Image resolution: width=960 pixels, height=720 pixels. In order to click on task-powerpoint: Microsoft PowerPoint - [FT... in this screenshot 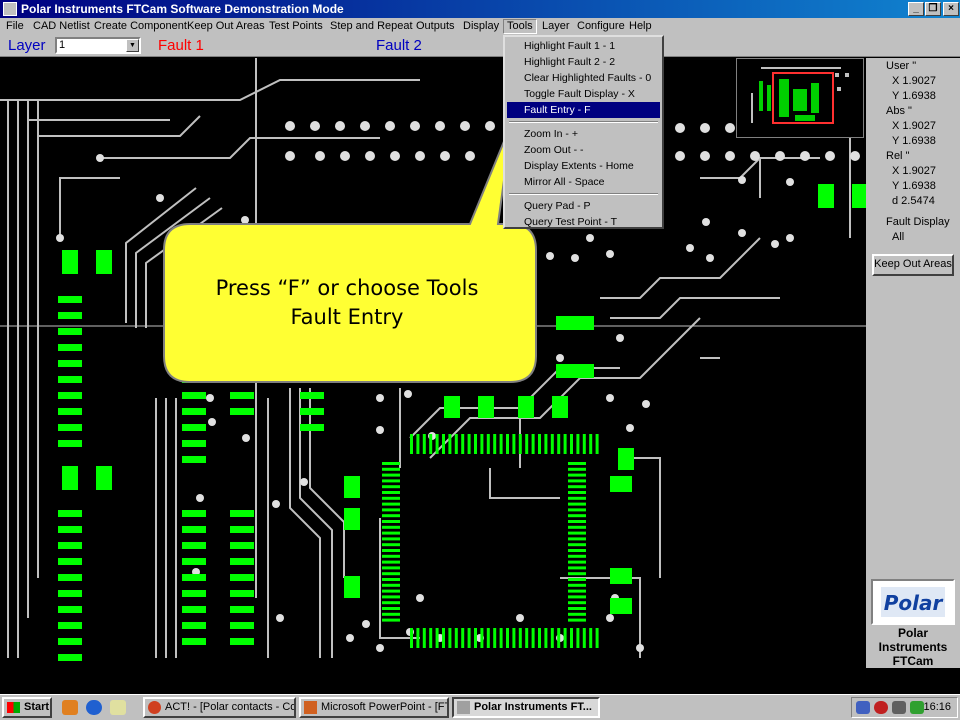, I will do `click(374, 707)`.